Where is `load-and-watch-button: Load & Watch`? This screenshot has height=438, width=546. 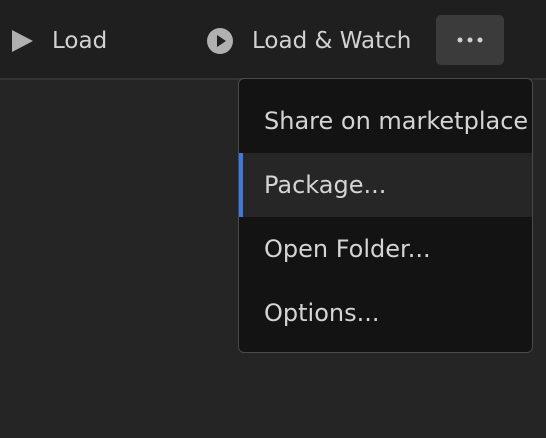
load-and-watch-button: Load & Watch is located at coordinates (308, 41).